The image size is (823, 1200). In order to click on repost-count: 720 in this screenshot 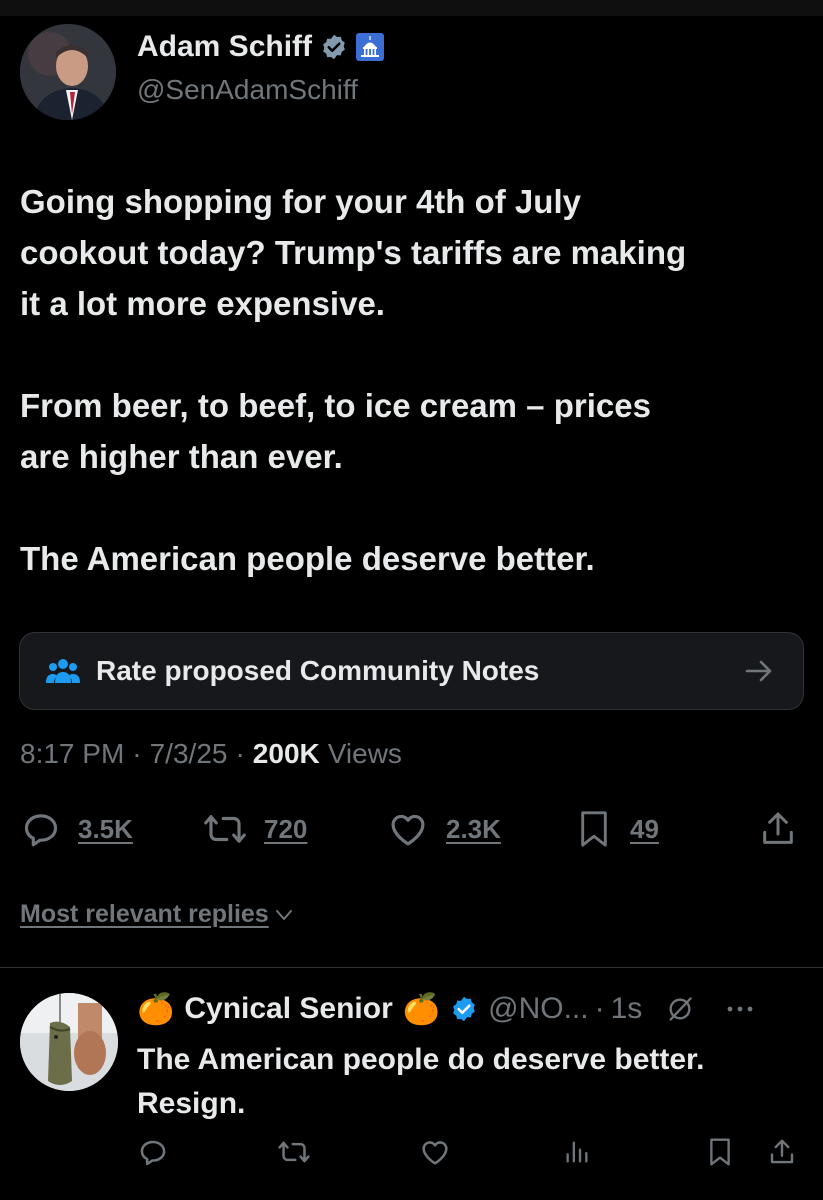, I will do `click(285, 829)`.